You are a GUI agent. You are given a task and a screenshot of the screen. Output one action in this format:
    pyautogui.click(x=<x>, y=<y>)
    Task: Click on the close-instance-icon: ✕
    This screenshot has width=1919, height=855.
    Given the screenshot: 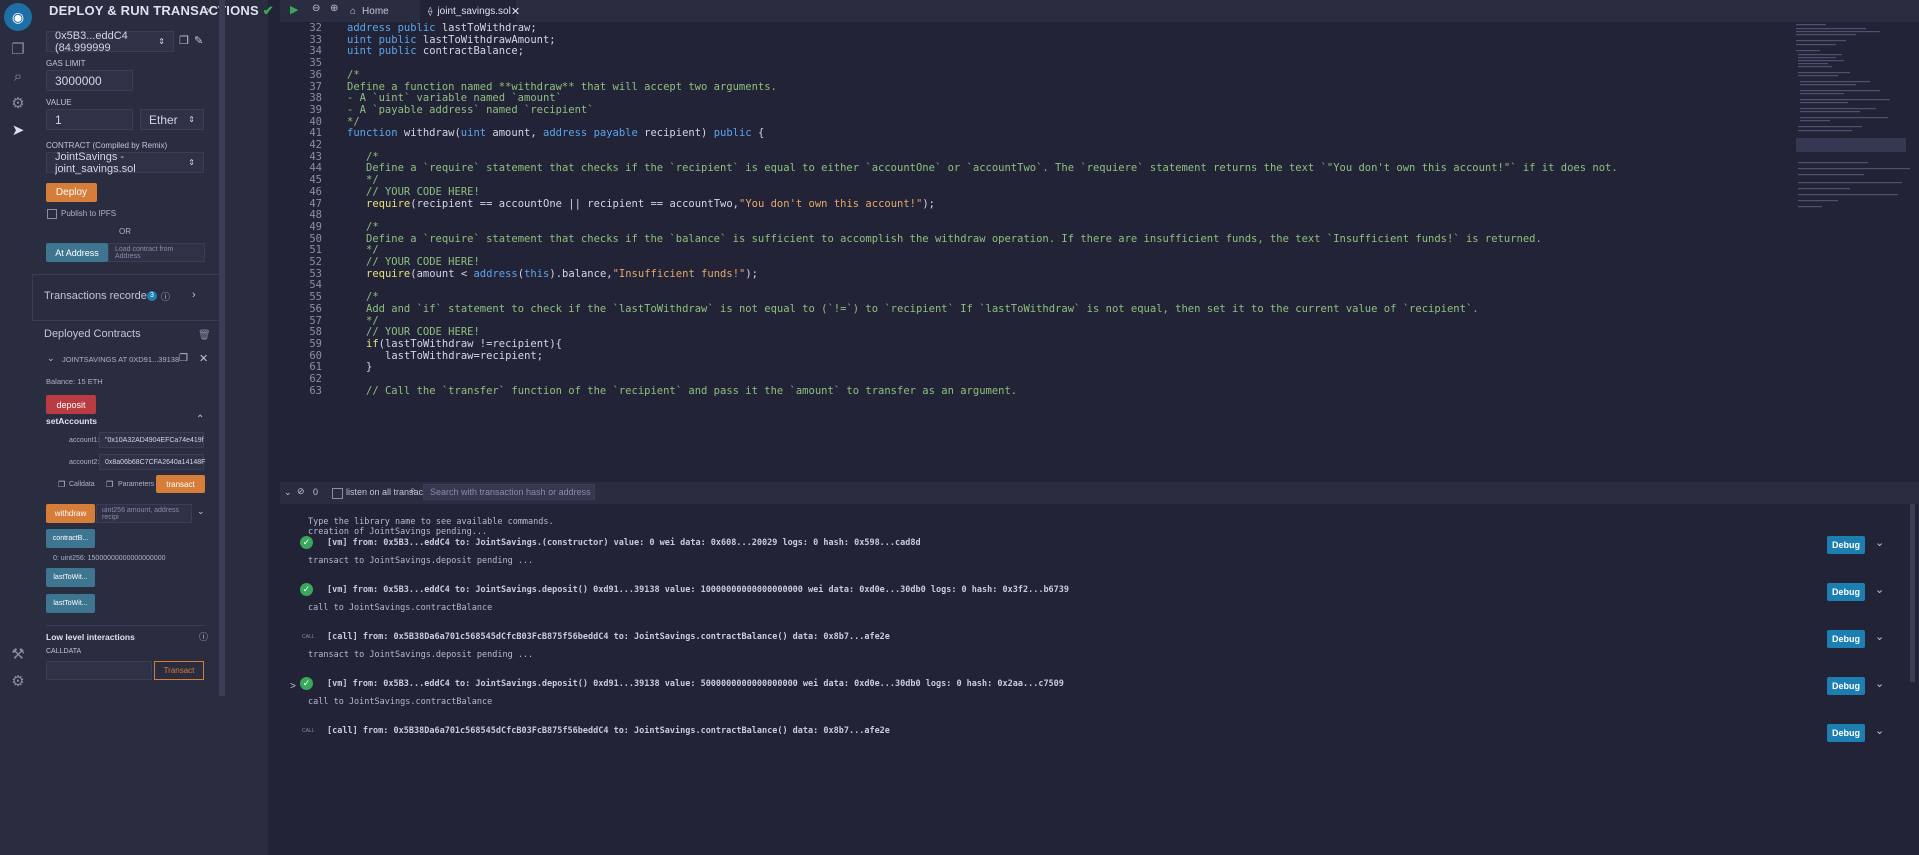 What is the action you would take?
    pyautogui.click(x=203, y=358)
    